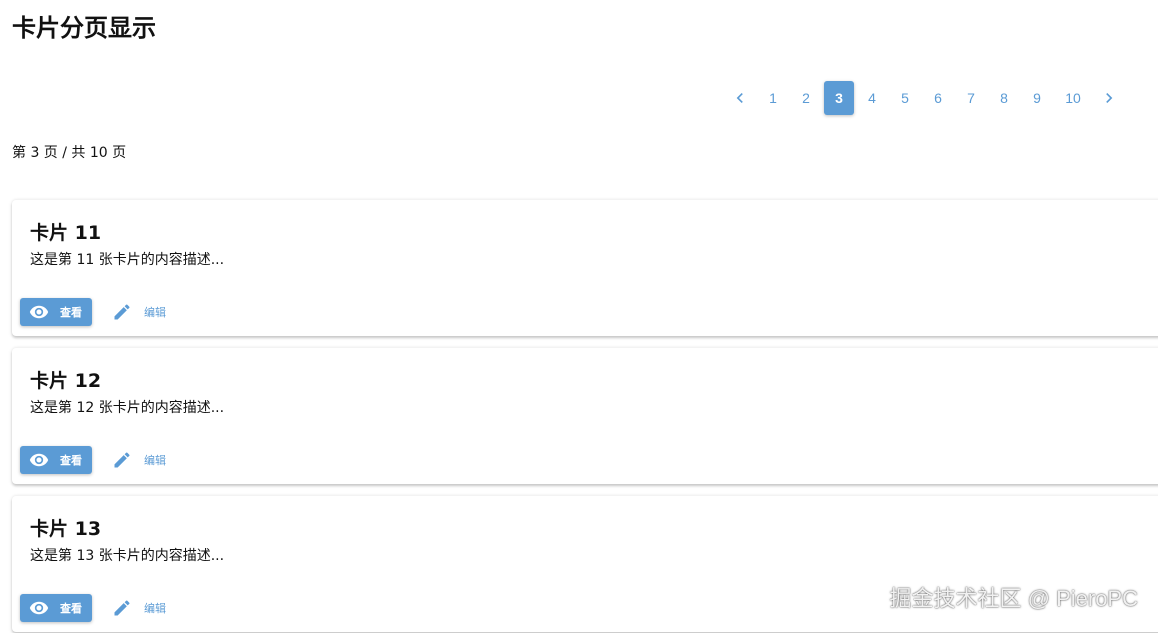 This screenshot has height=633, width=1158. What do you see at coordinates (1073, 98) in the screenshot?
I see `page-button-10: 10` at bounding box center [1073, 98].